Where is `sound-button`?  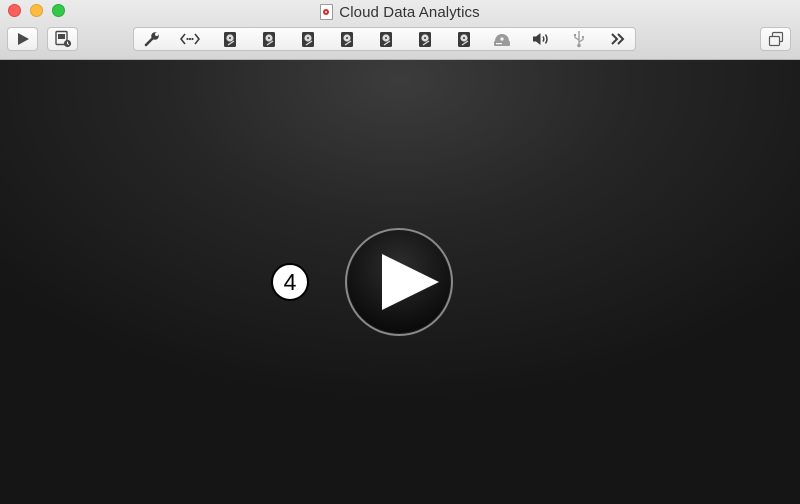 sound-button is located at coordinates (541, 39).